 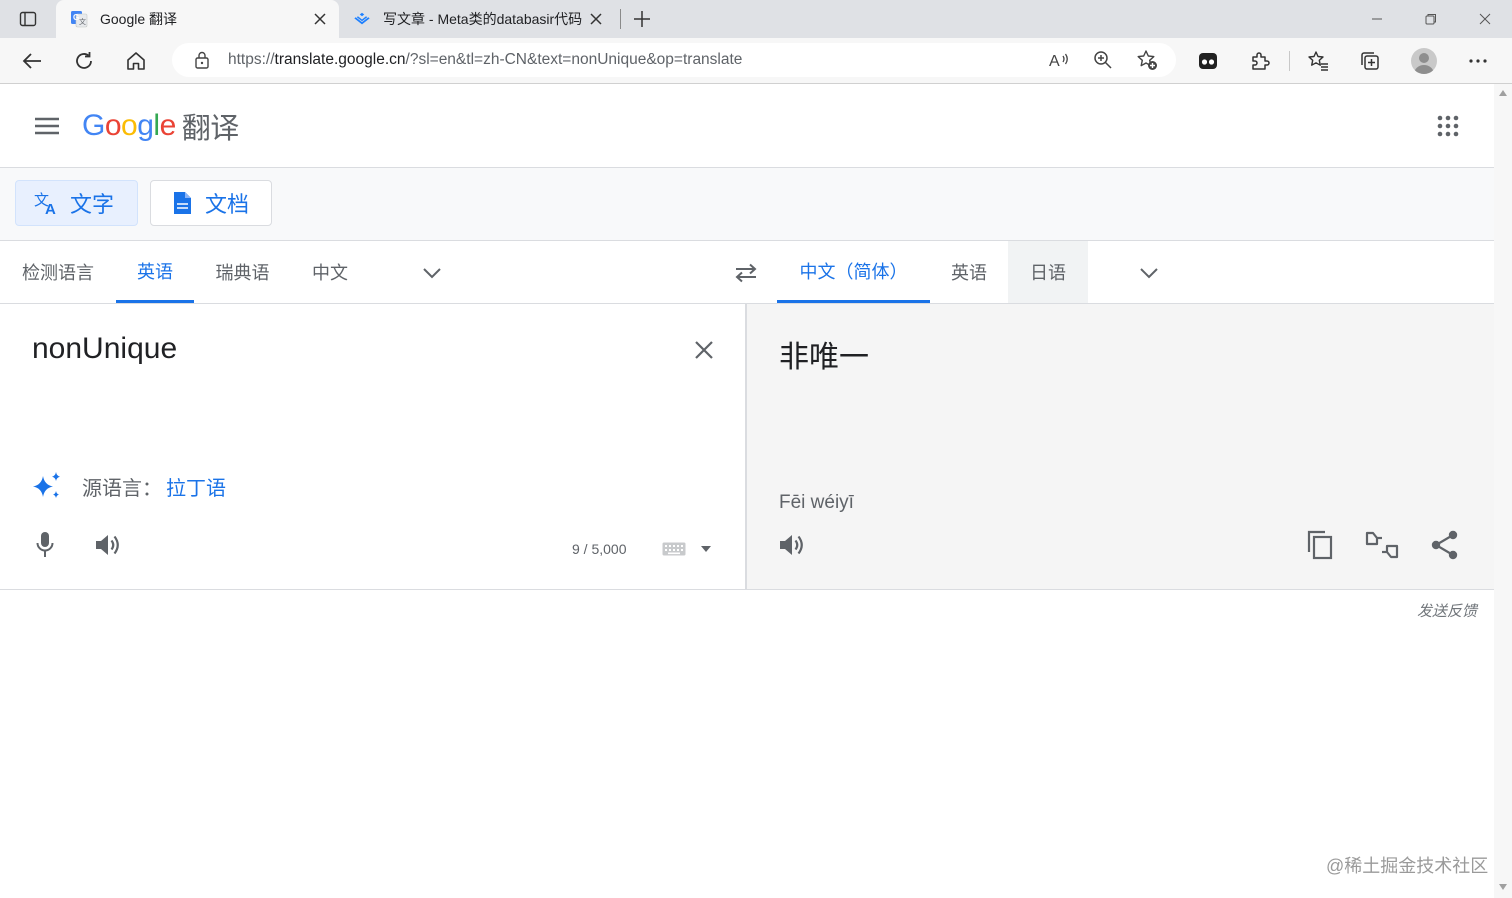 I want to click on favorites-button, so click(x=1318, y=61).